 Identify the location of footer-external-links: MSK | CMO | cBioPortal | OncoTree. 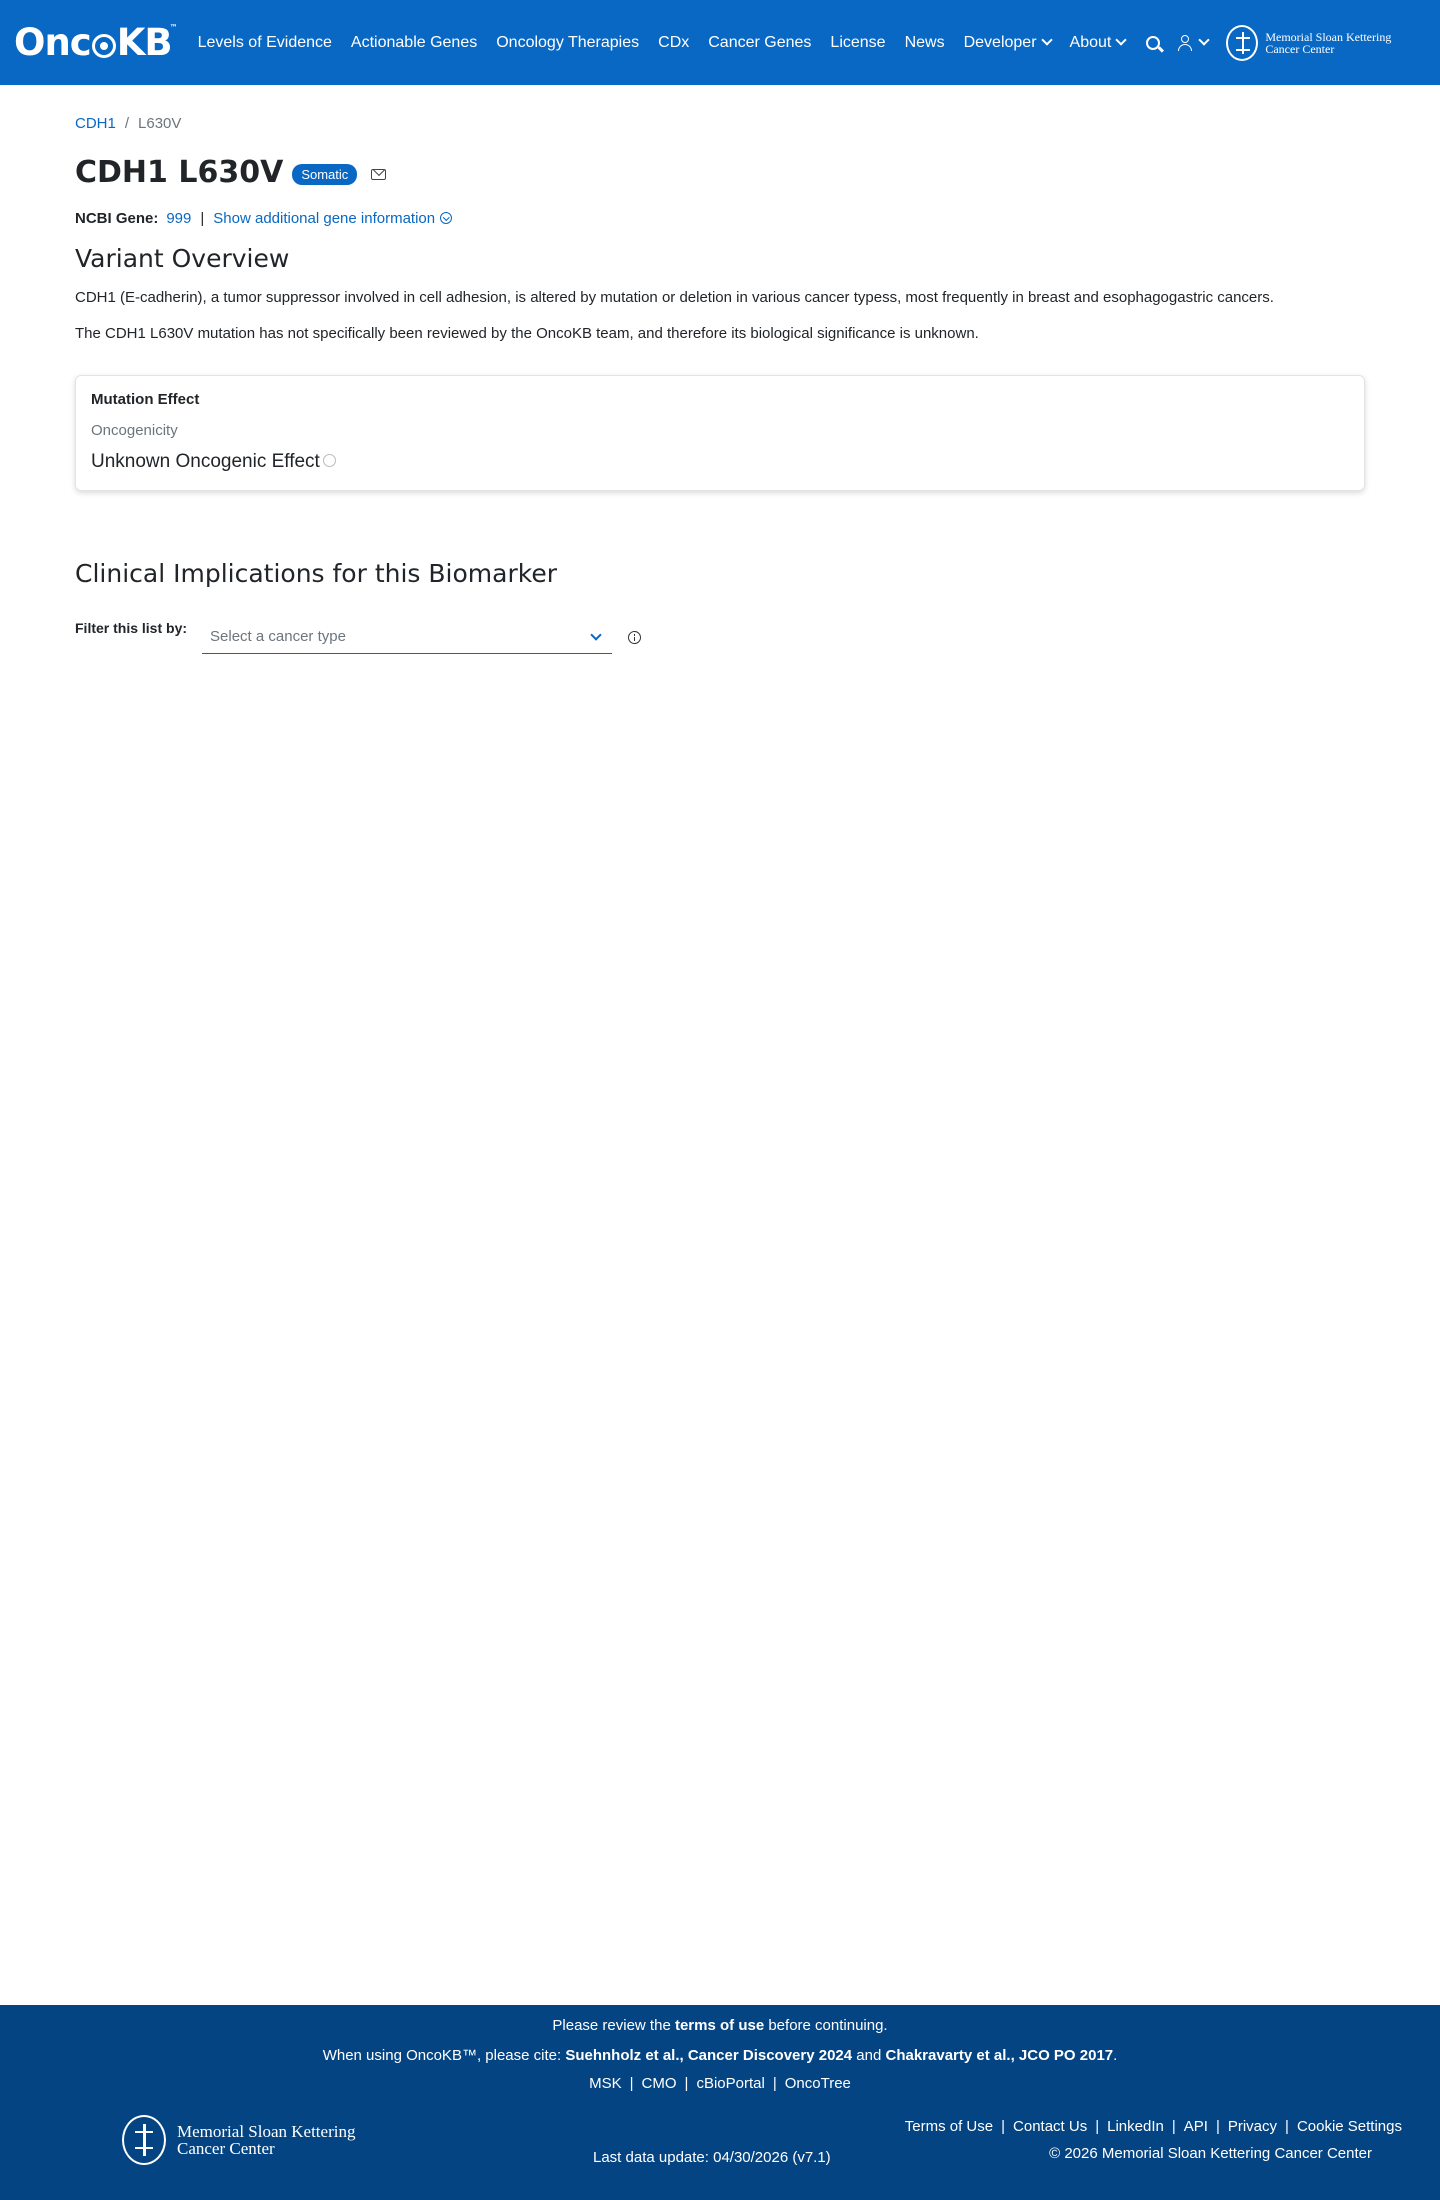
(720, 2083).